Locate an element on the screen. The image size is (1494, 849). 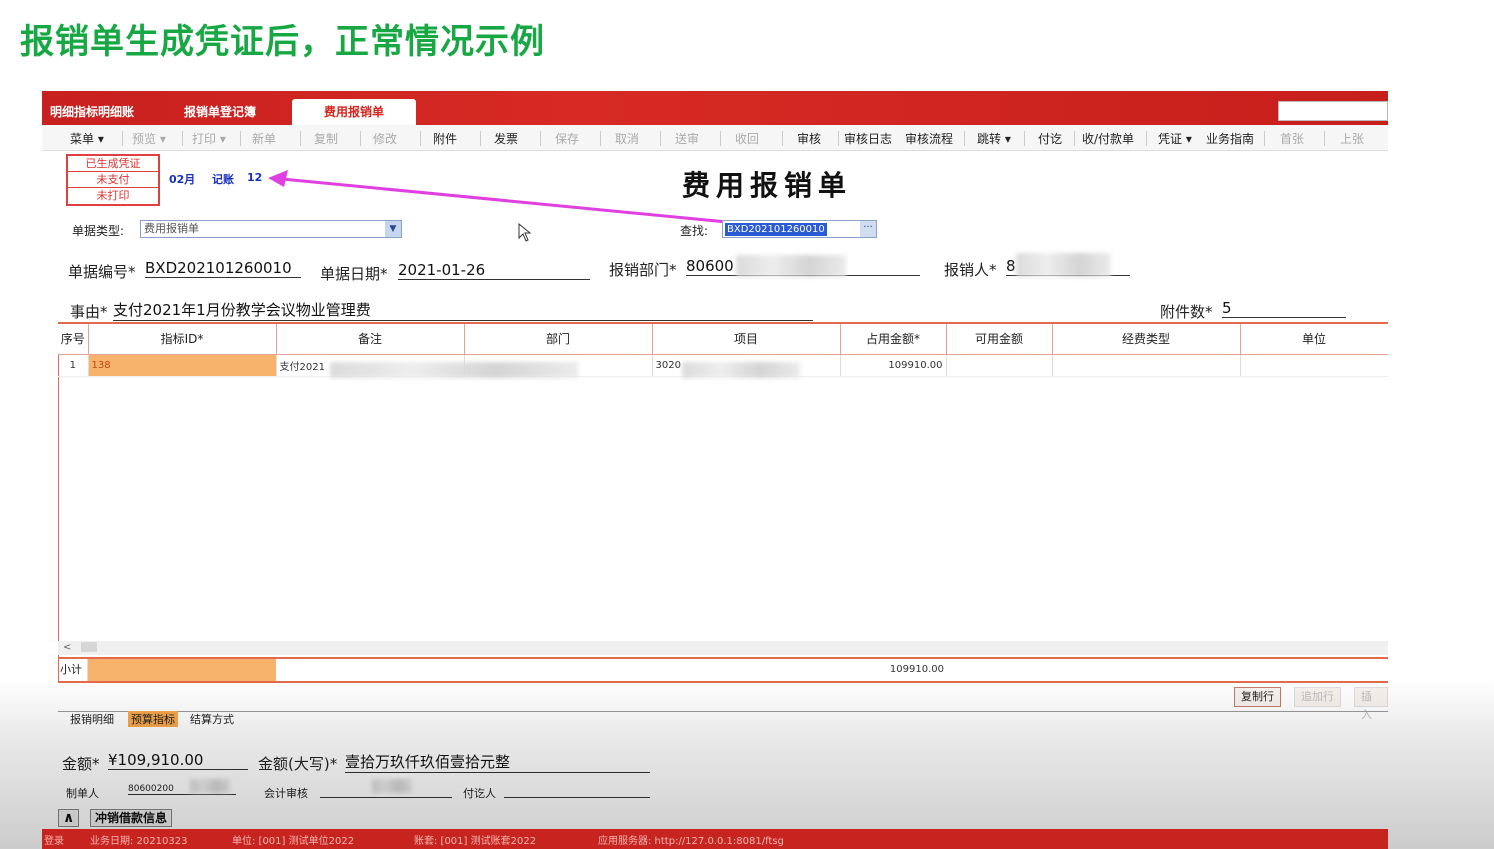
new-button: 新单 is located at coordinates (264, 138).